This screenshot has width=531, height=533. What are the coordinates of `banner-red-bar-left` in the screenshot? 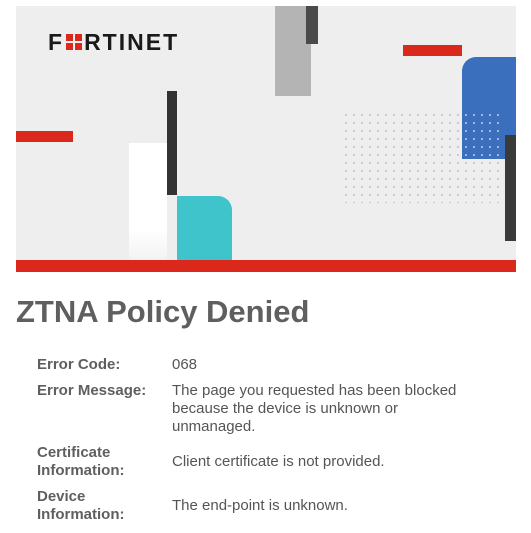 It's located at (44, 136).